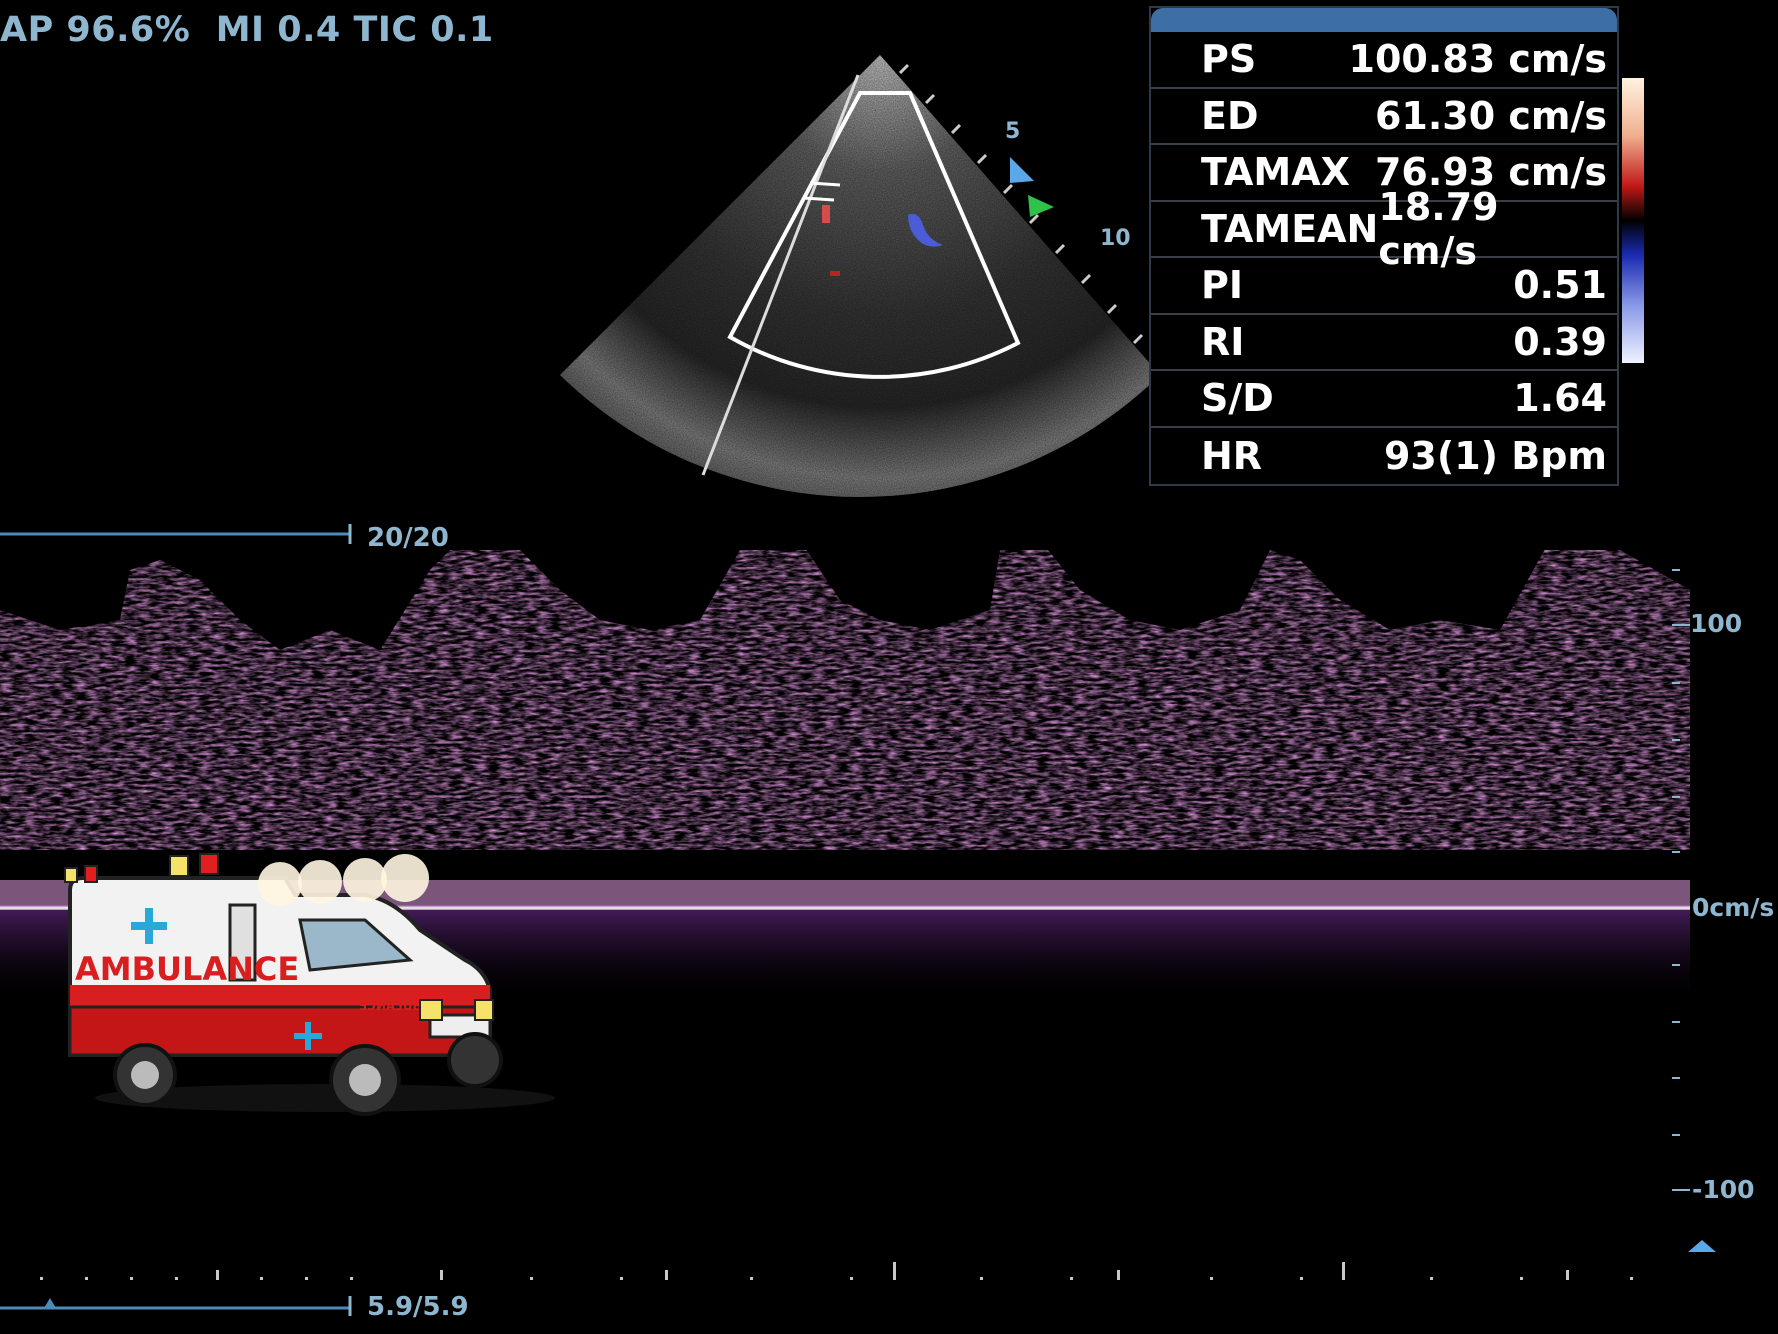 The height and width of the screenshot is (1334, 1778). Describe the element at coordinates (1702, 1246) in the screenshot. I see `baseline-arrow-icon` at that location.